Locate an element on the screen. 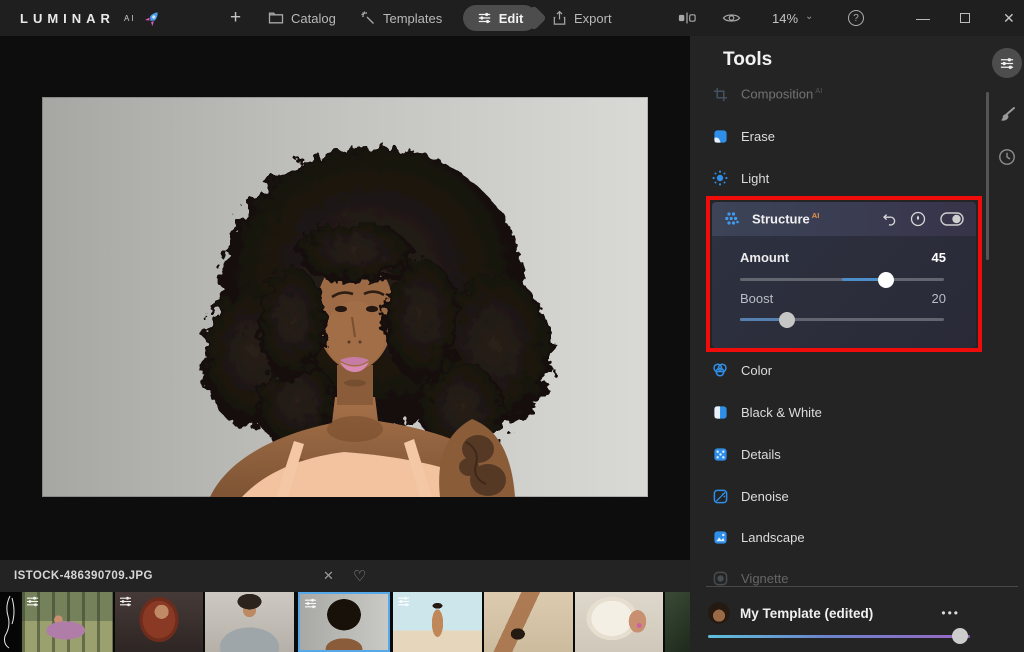 The width and height of the screenshot is (1024, 652). tool-item-black-white: Black & White is located at coordinates (767, 412).